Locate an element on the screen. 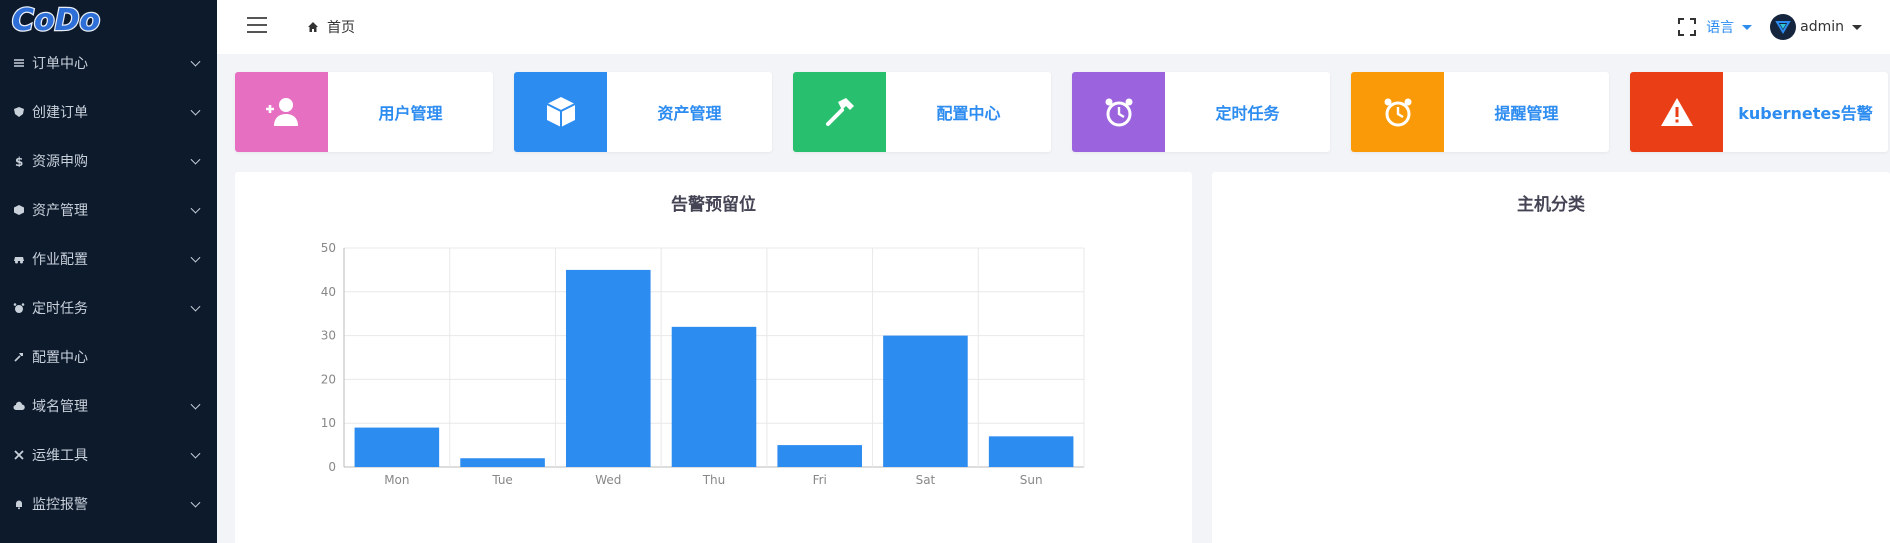 The width and height of the screenshot is (1890, 543). y-tick-label: 10 is located at coordinates (328, 423).